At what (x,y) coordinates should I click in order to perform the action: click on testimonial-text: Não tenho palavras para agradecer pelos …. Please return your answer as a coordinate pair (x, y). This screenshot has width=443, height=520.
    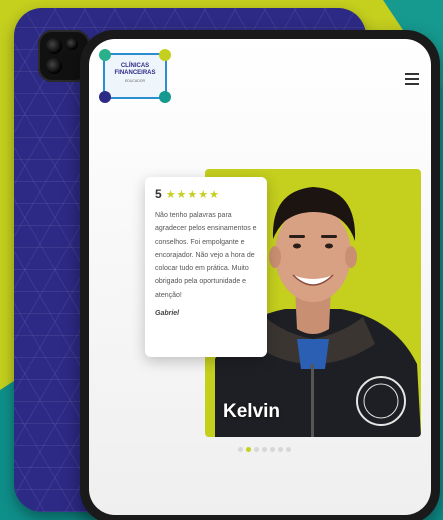
    Looking at the image, I should click on (206, 255).